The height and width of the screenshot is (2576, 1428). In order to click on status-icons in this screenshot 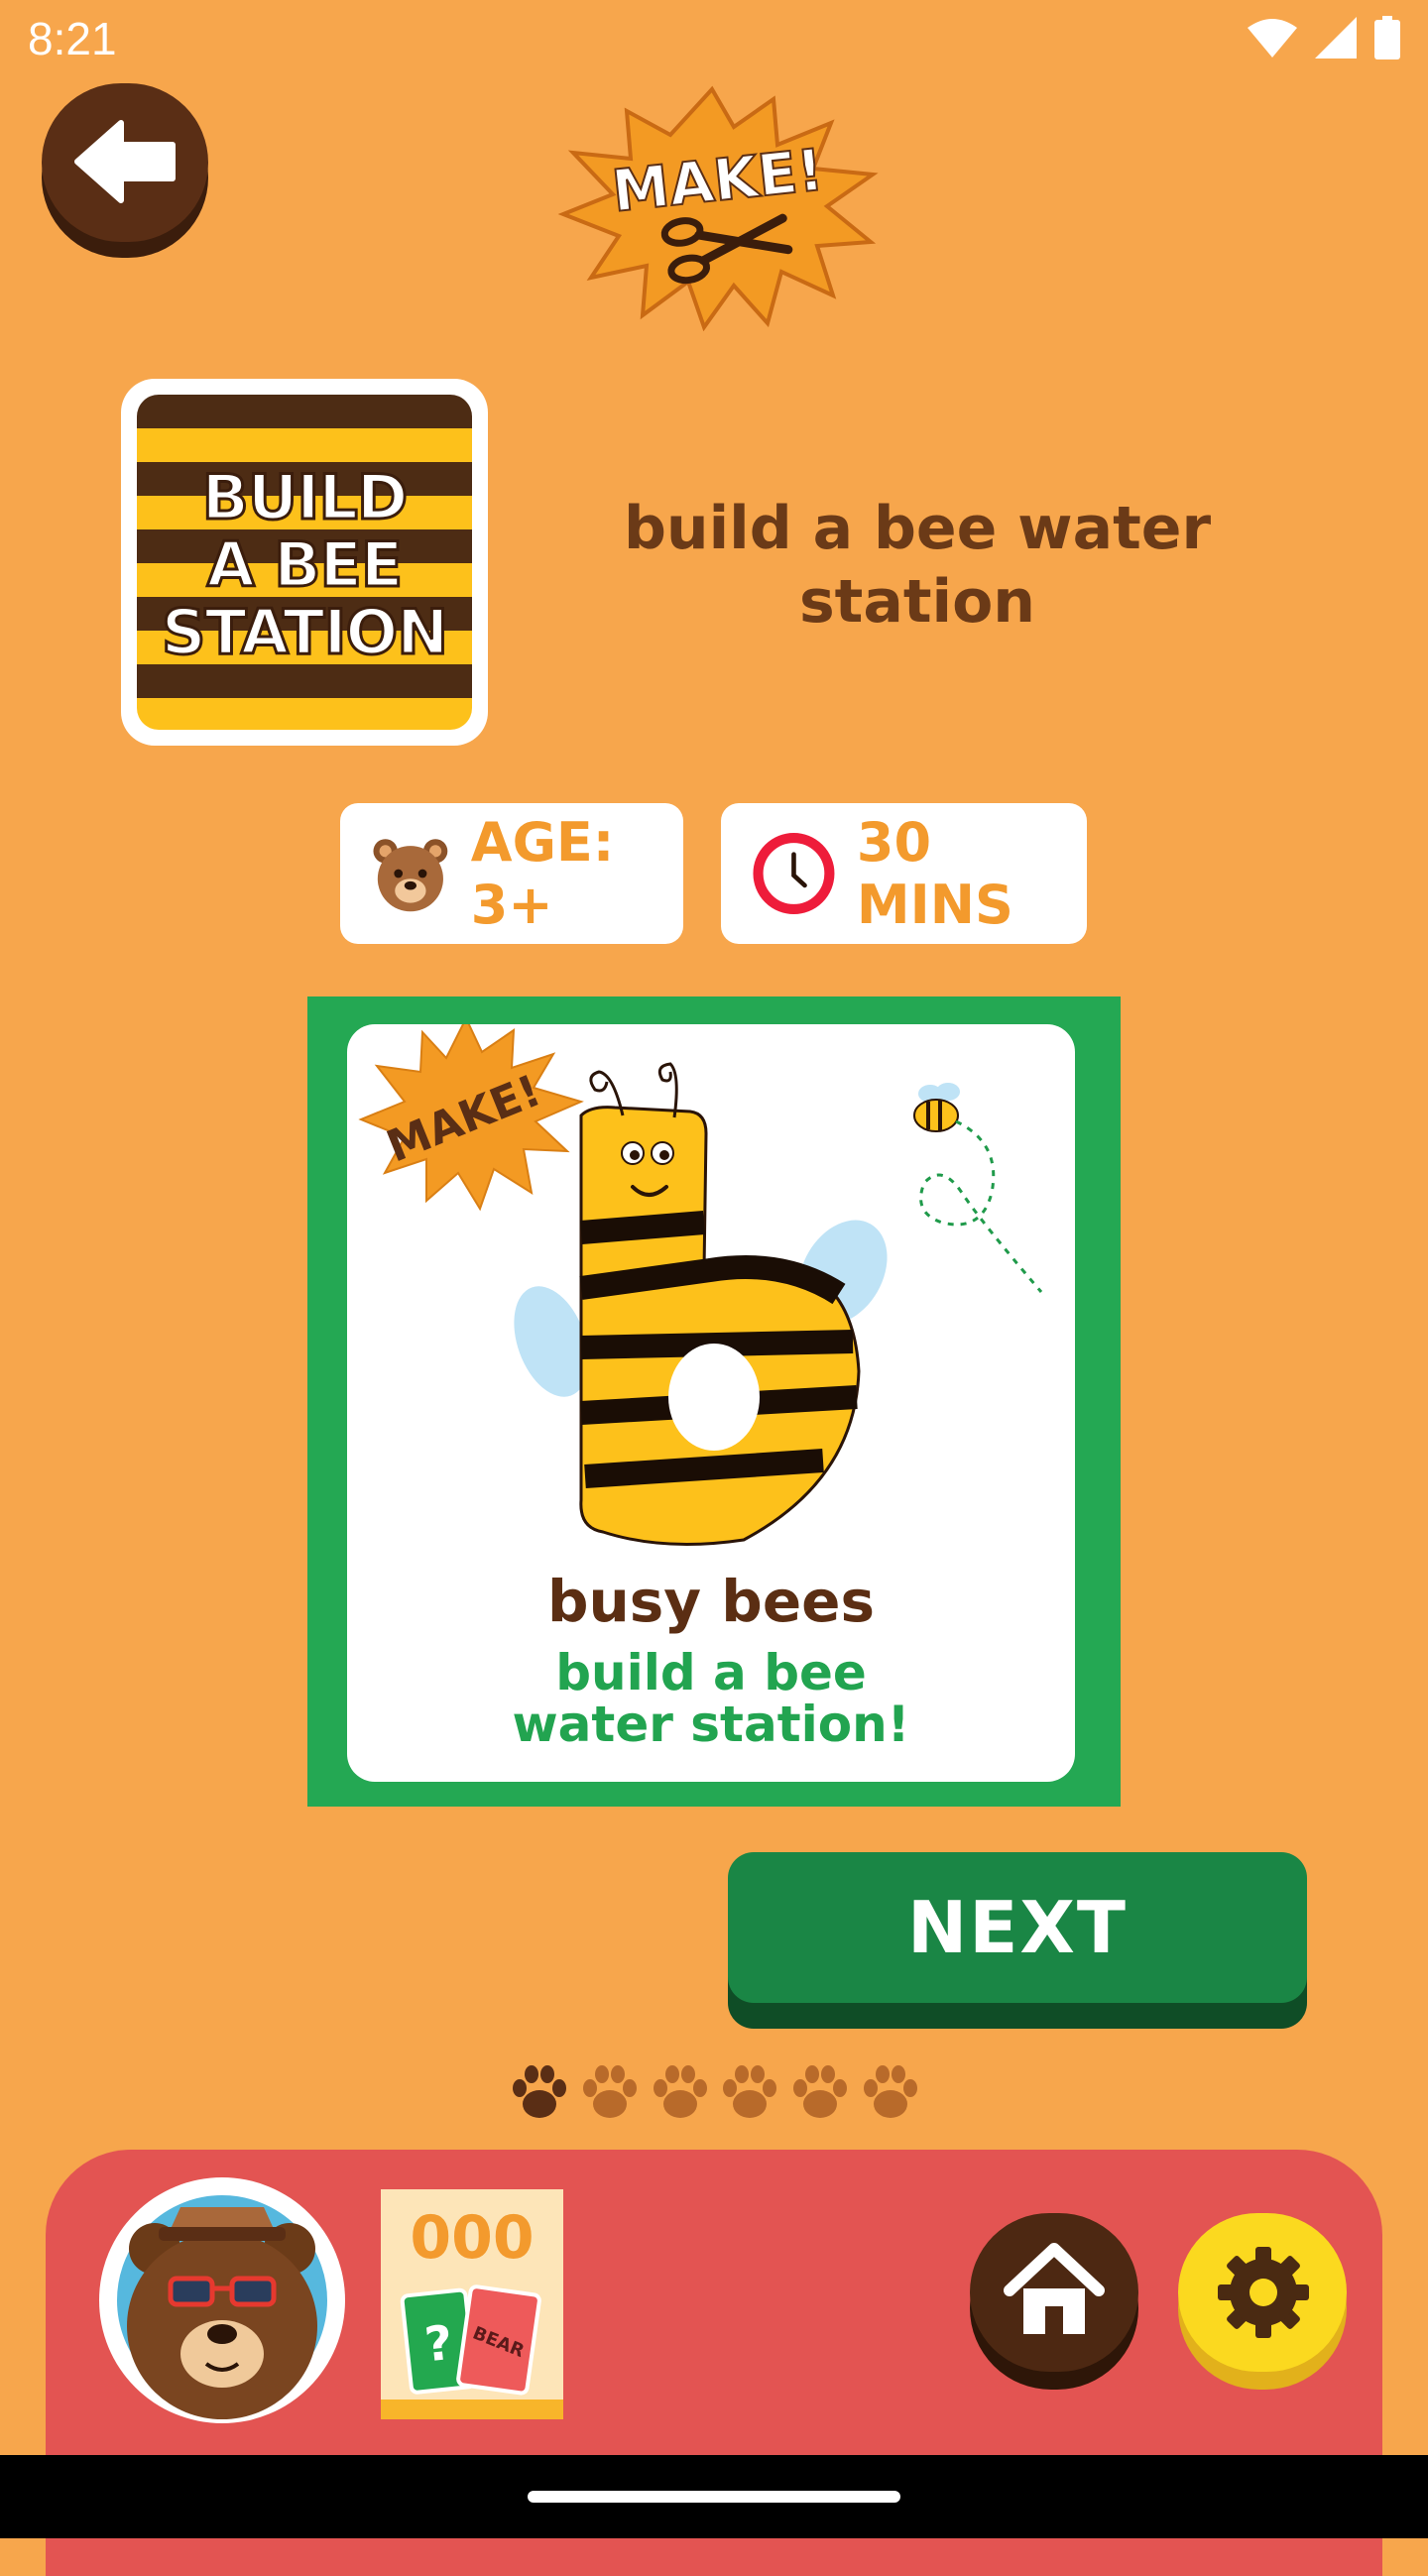, I will do `click(1324, 38)`.